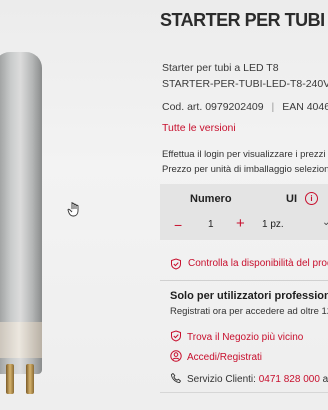  I want to click on customer-service: Servizio Clienti: 0471 828 000 an, so click(249, 378).